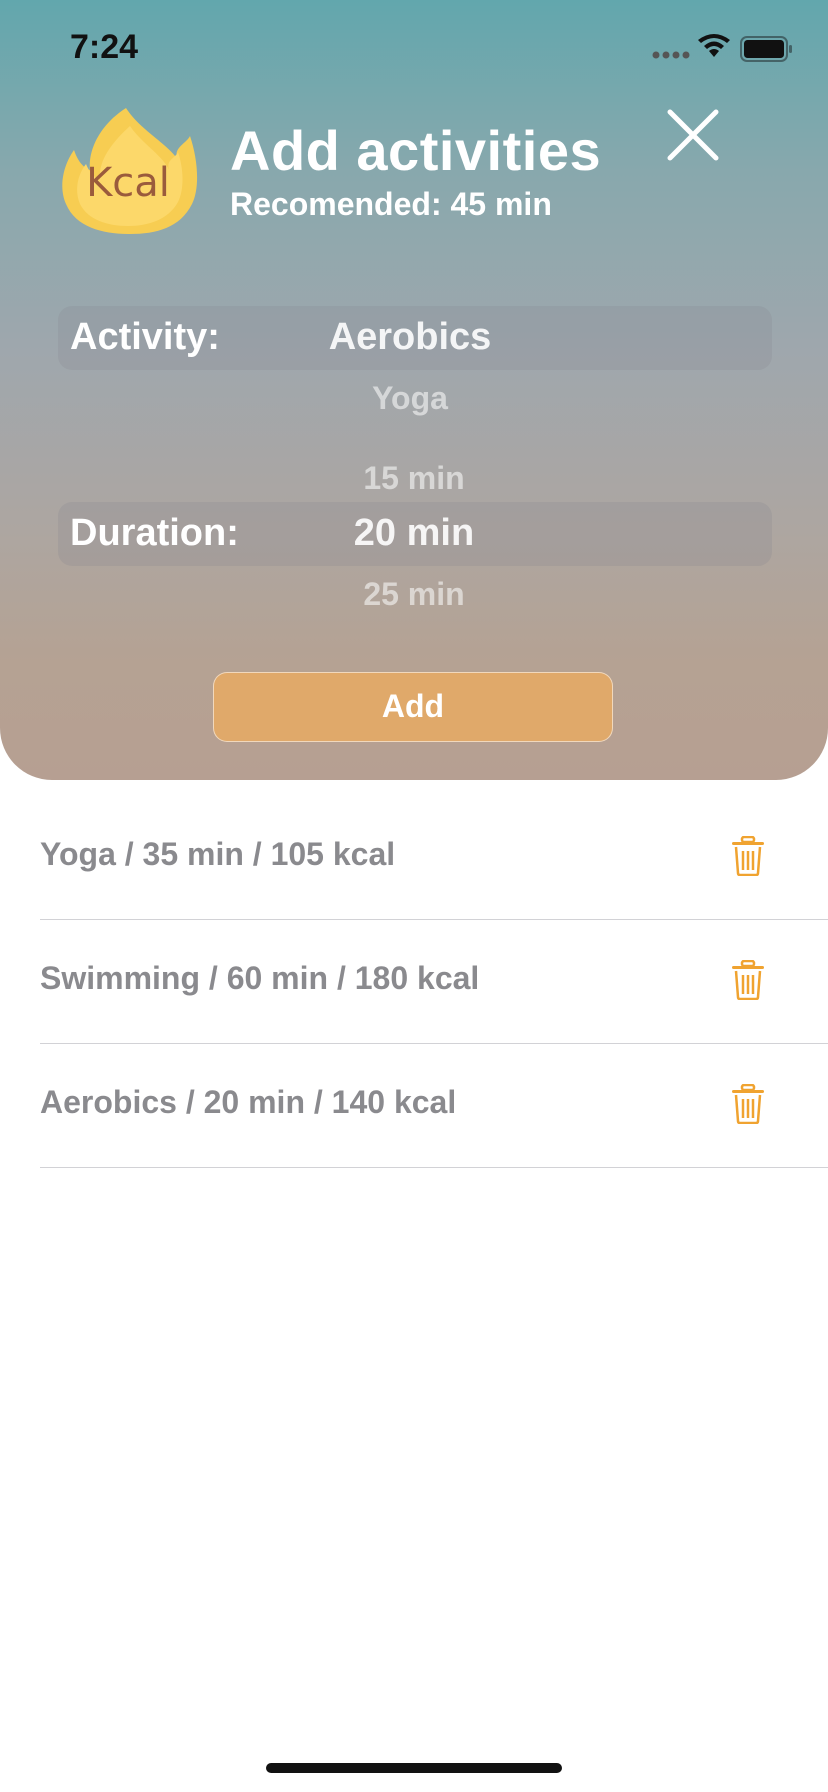  What do you see at coordinates (104, 47) in the screenshot?
I see `status-time: 7:24` at bounding box center [104, 47].